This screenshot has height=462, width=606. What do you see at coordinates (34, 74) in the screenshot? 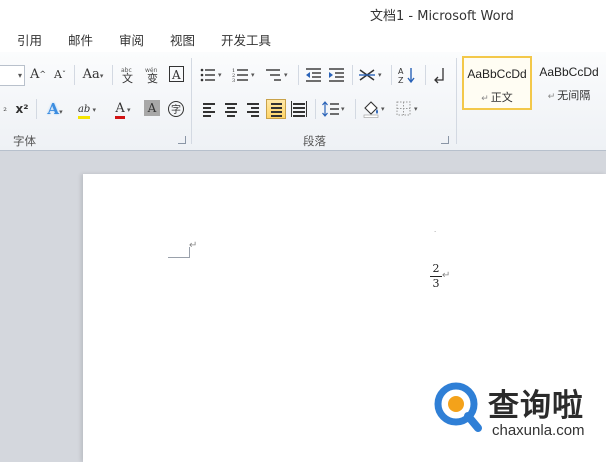
I see `grow-font-label: A` at bounding box center [34, 74].